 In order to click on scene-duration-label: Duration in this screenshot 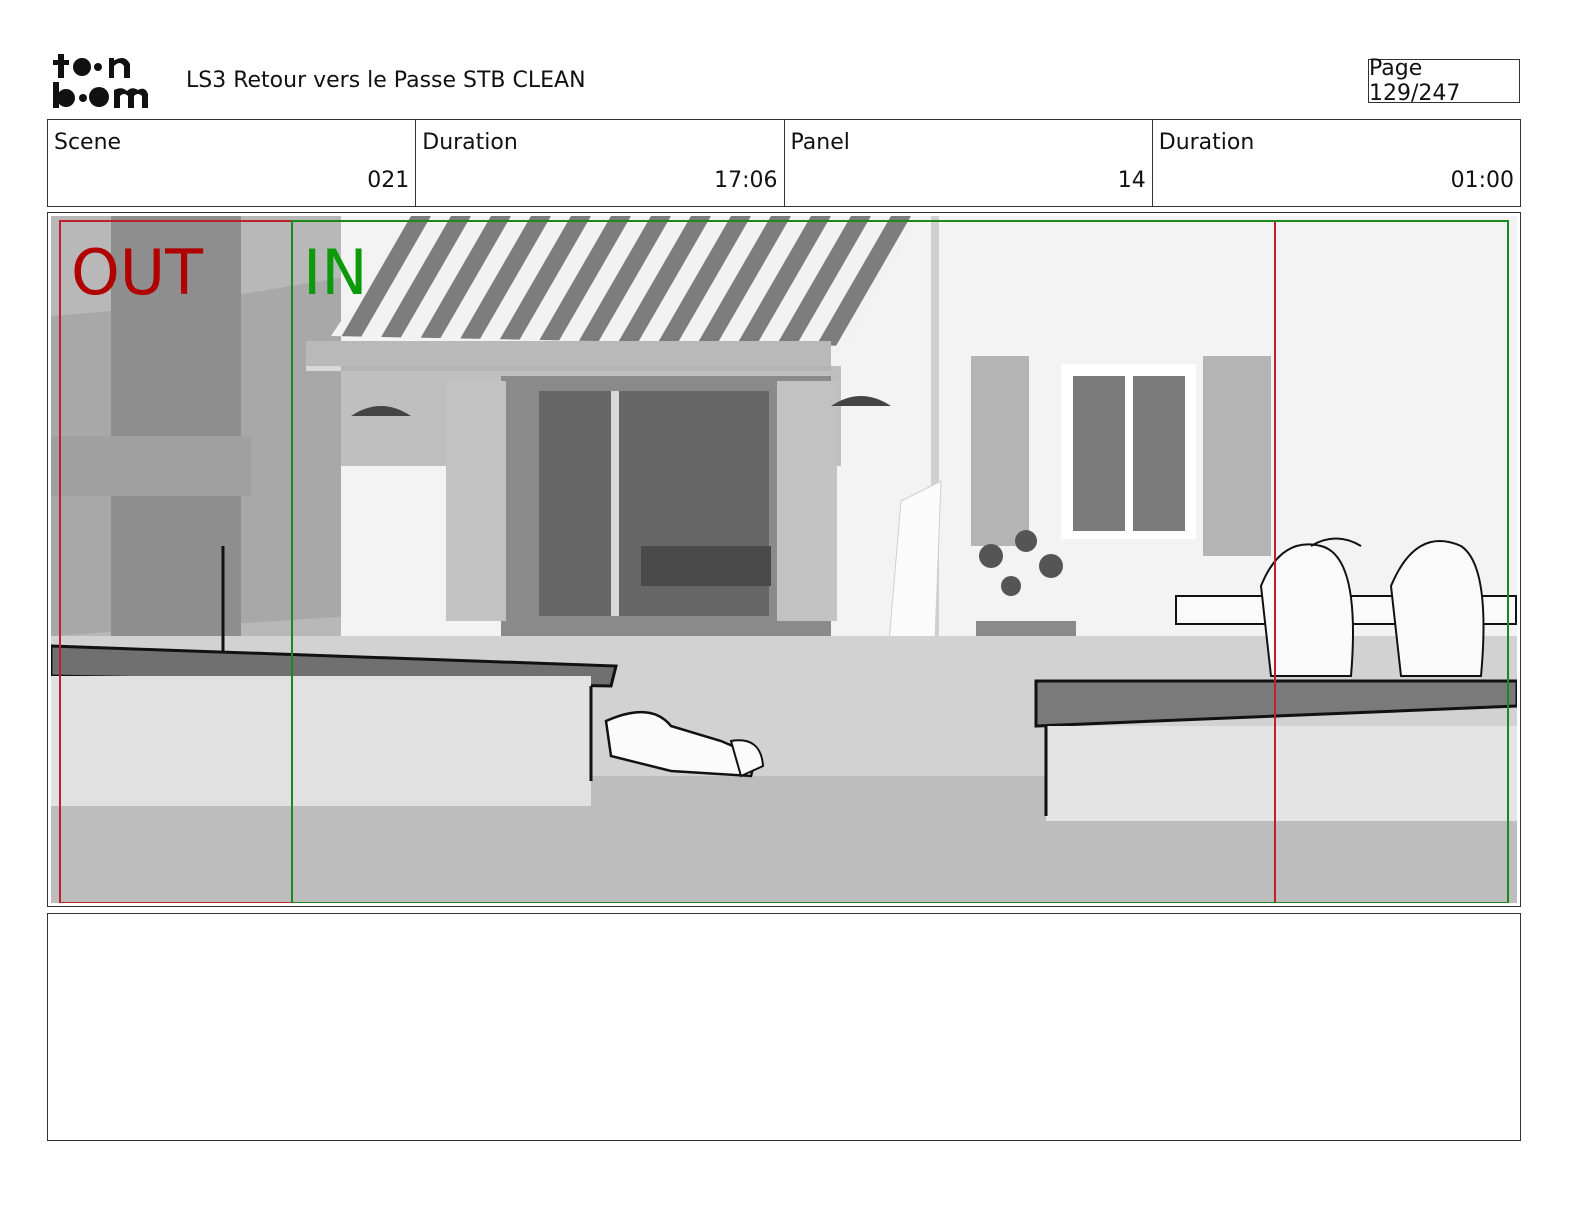, I will do `click(470, 142)`.